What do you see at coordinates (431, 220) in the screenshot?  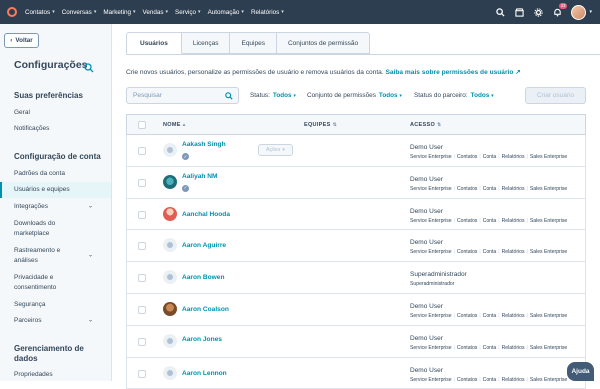 I see `access-part: Service Enterprise` at bounding box center [431, 220].